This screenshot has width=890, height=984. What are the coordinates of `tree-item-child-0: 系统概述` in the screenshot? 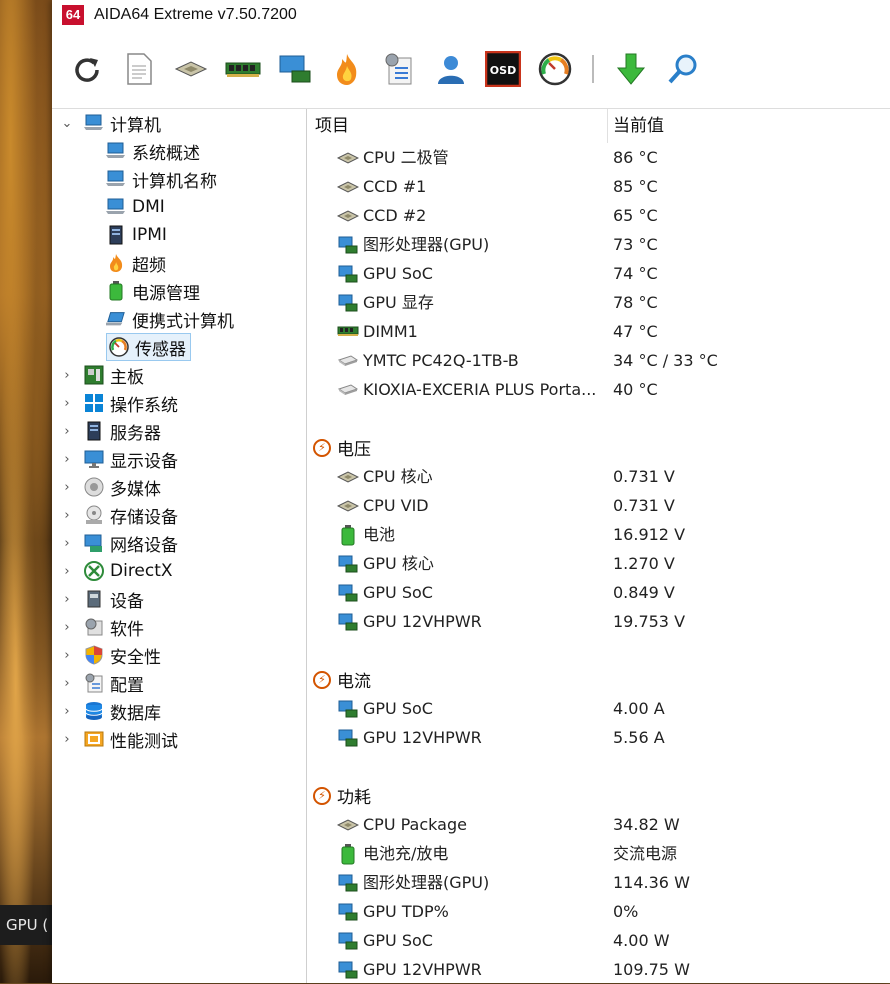 It's located at (153, 151).